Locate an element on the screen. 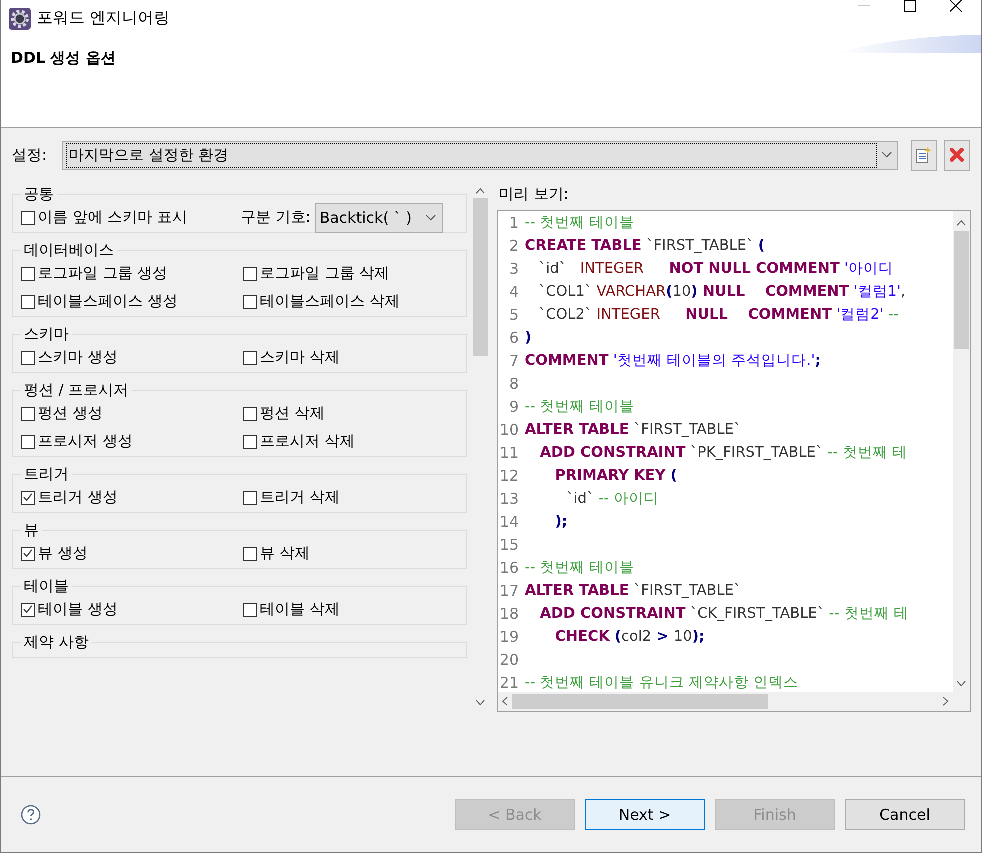 This screenshot has width=982, height=853. line-number: 14 is located at coordinates (509, 522).